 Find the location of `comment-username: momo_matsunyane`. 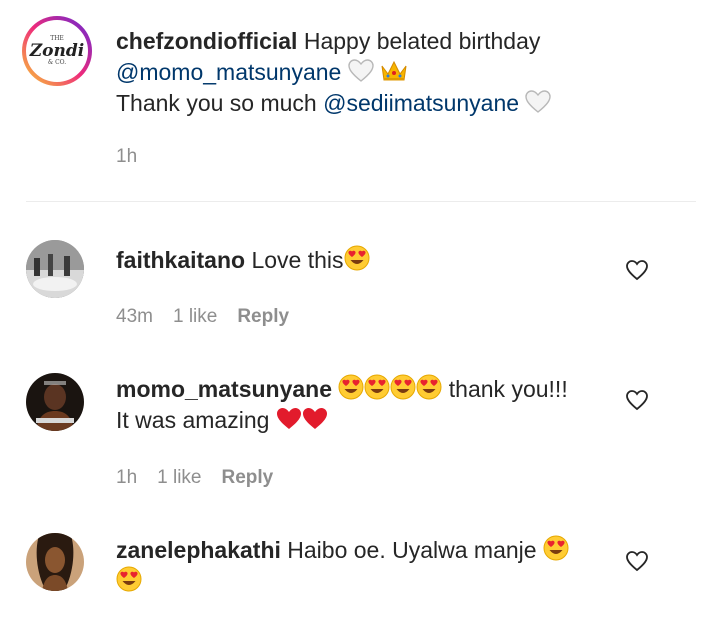

comment-username: momo_matsunyane is located at coordinates (224, 389).